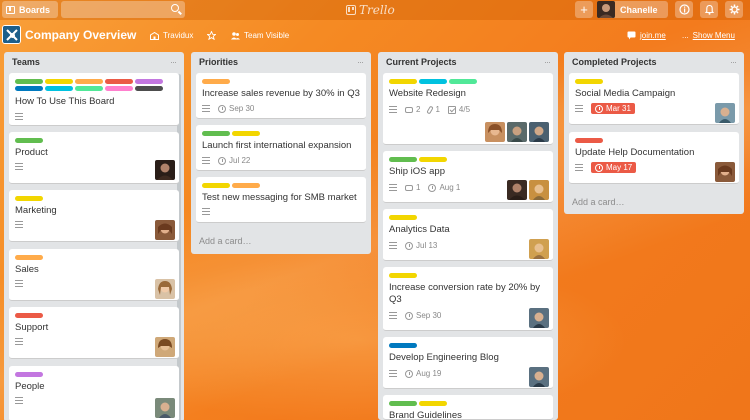 The image size is (750, 420). Describe the element at coordinates (94, 216) in the screenshot. I see `card-marketing: Marketing` at that location.